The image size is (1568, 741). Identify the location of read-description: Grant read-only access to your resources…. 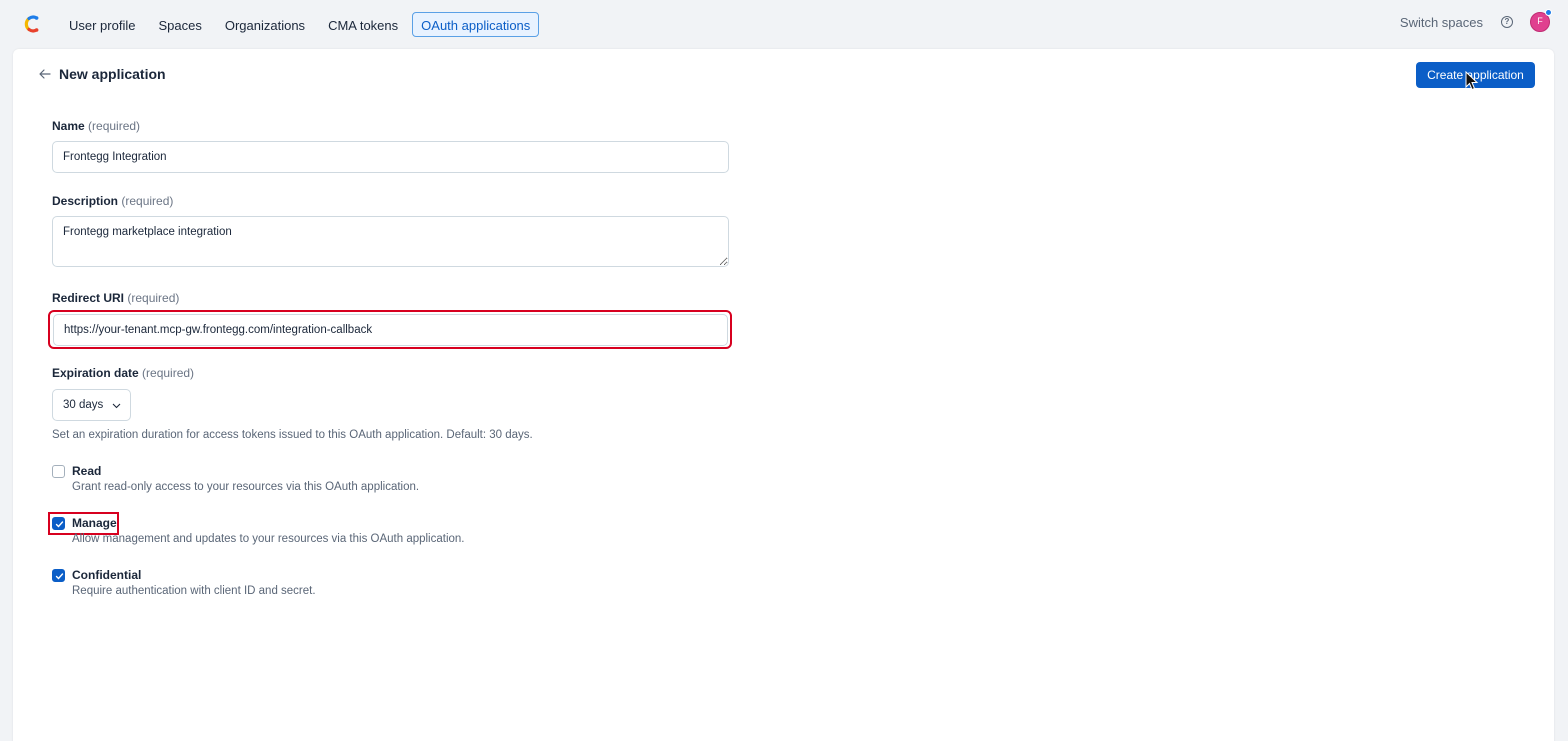
(246, 487).